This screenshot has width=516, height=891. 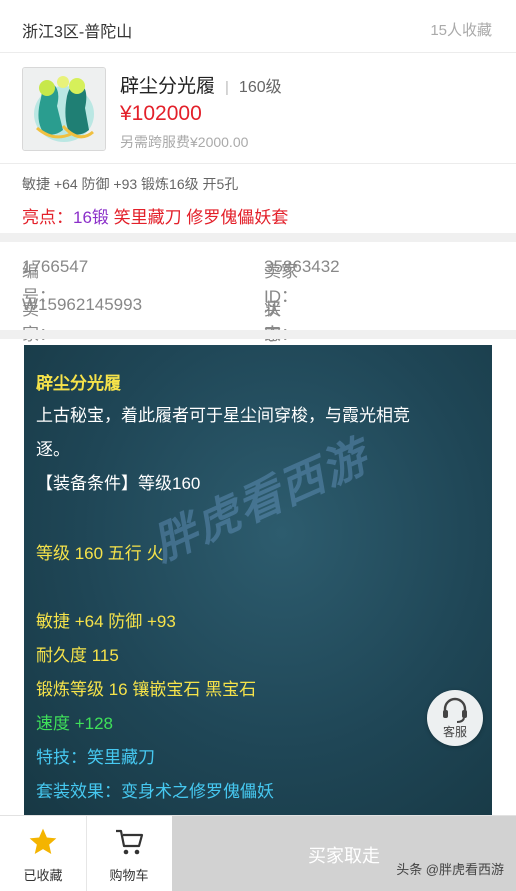 I want to click on item-title: 辟尘分光履 | 160级, so click(x=201, y=84).